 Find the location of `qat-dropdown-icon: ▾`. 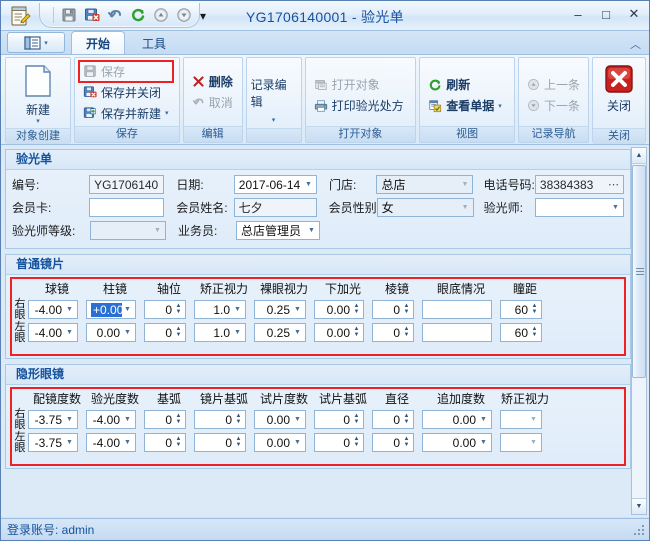

qat-dropdown-icon: ▾ is located at coordinates (203, 16).